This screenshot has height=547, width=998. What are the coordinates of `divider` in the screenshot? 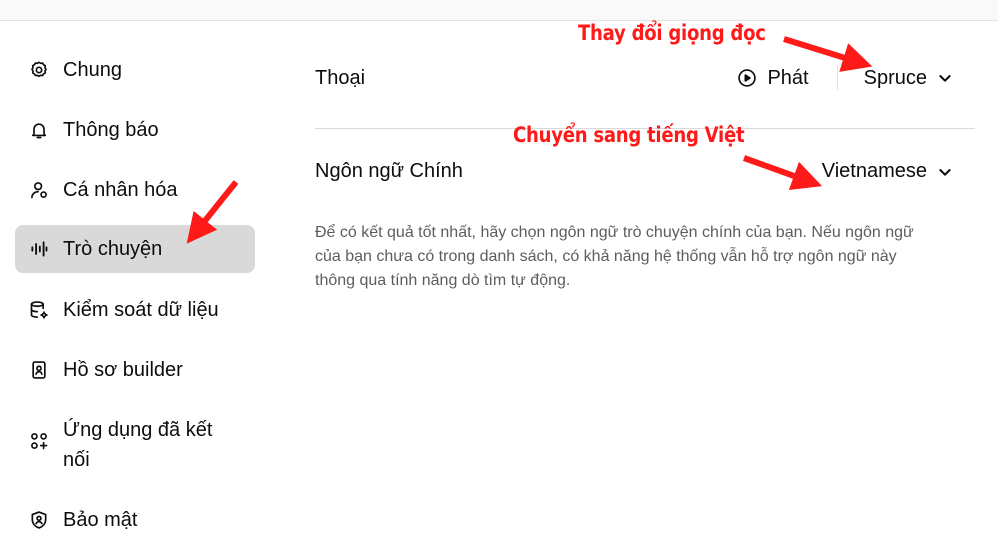 It's located at (837, 78).